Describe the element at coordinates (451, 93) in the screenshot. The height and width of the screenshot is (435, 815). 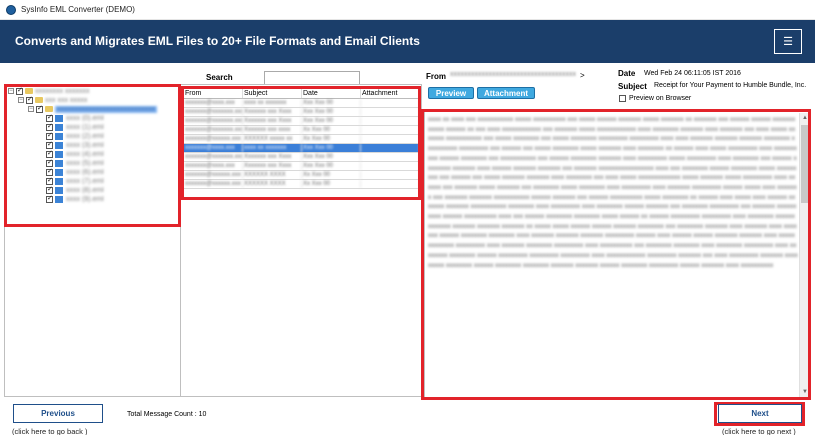
I see `tab-preview: Preview` at that location.